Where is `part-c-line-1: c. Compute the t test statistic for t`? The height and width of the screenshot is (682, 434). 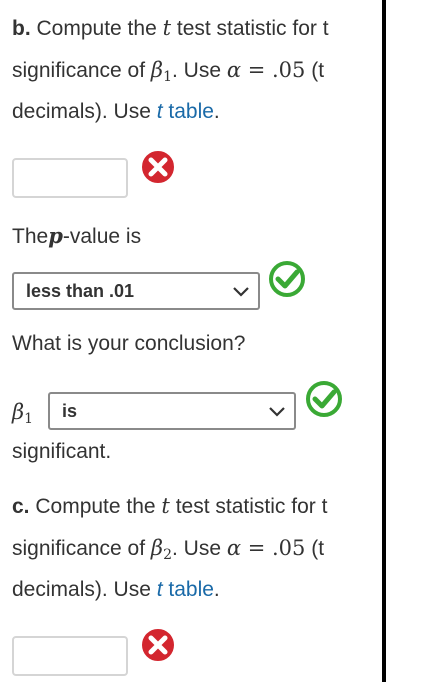
part-c-line-1: c. Compute the t test statistic for t is located at coordinates (170, 506).